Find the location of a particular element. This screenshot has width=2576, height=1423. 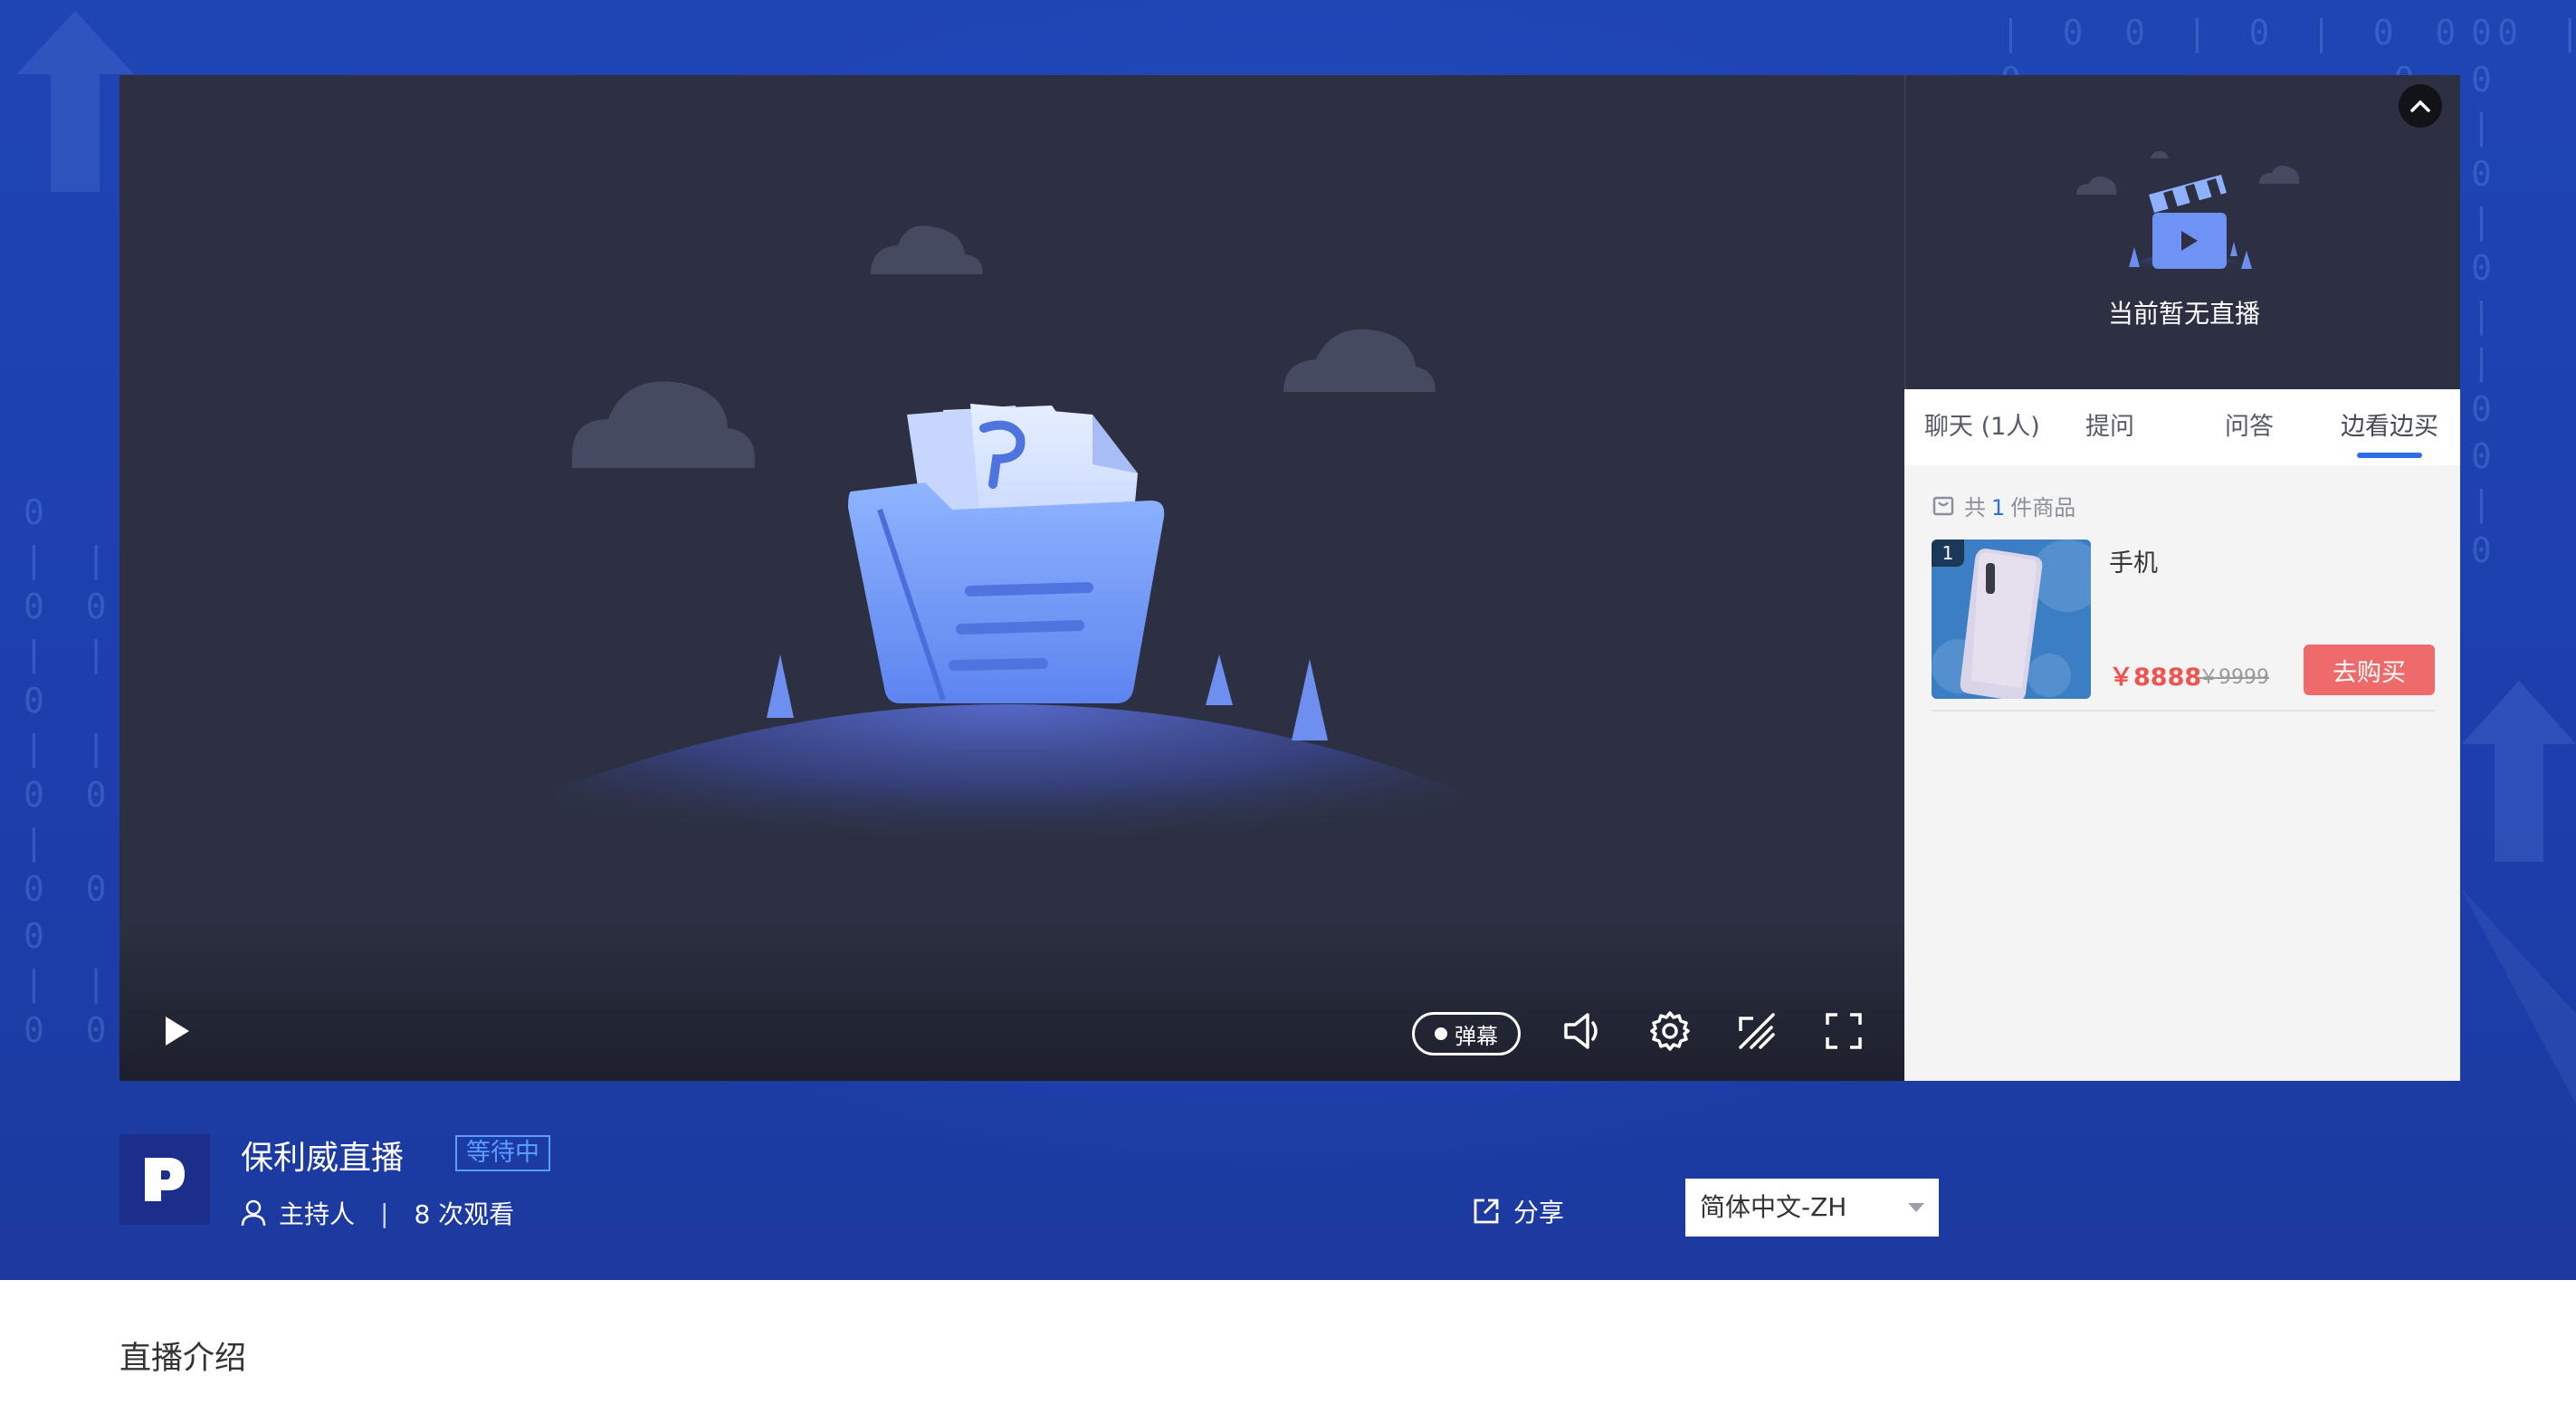

user-icon is located at coordinates (253, 1213).